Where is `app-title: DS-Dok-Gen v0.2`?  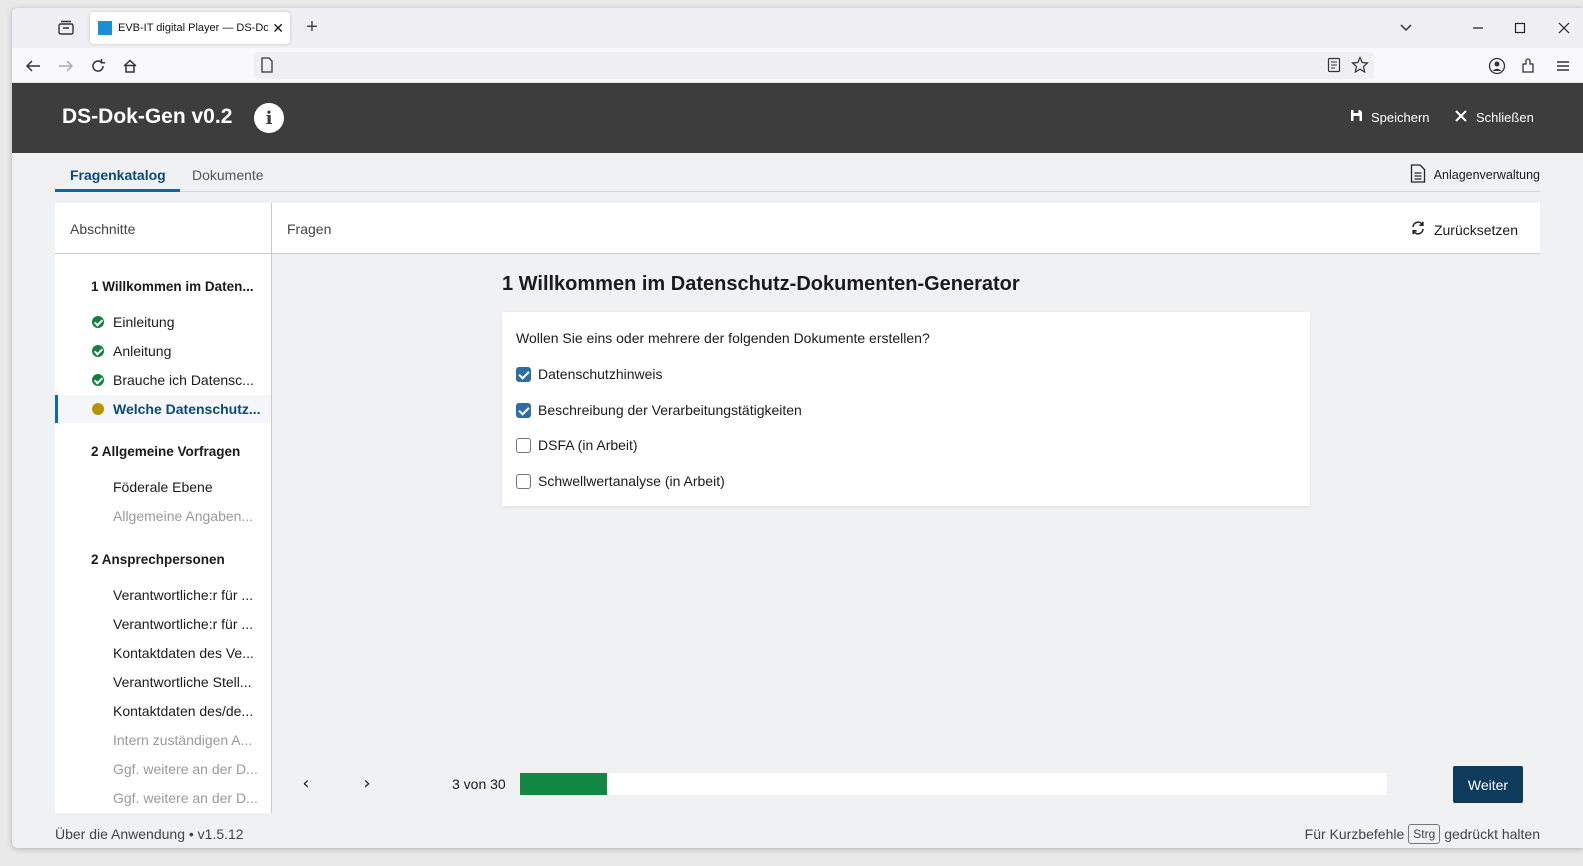
app-title: DS-Dok-Gen v0.2 is located at coordinates (147, 116).